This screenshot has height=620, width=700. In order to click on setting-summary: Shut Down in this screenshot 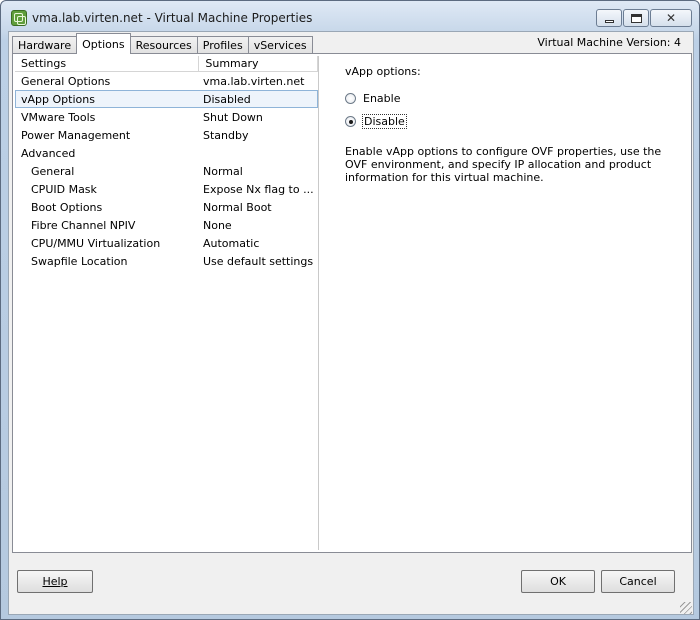, I will do `click(233, 117)`.